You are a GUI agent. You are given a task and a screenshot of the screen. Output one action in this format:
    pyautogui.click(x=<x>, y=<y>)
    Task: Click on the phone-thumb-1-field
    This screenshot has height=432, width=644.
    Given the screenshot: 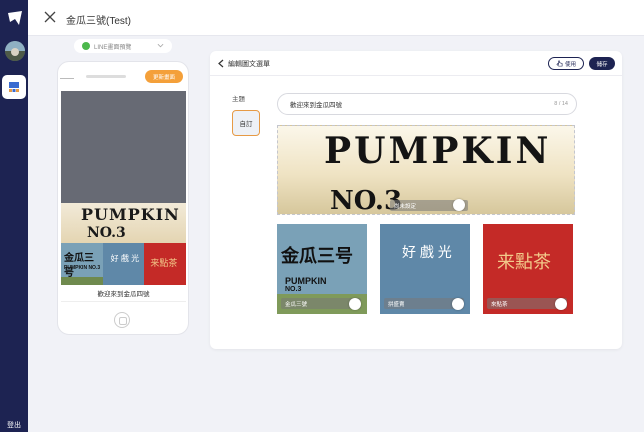 What is the action you would take?
    pyautogui.click(x=82, y=281)
    